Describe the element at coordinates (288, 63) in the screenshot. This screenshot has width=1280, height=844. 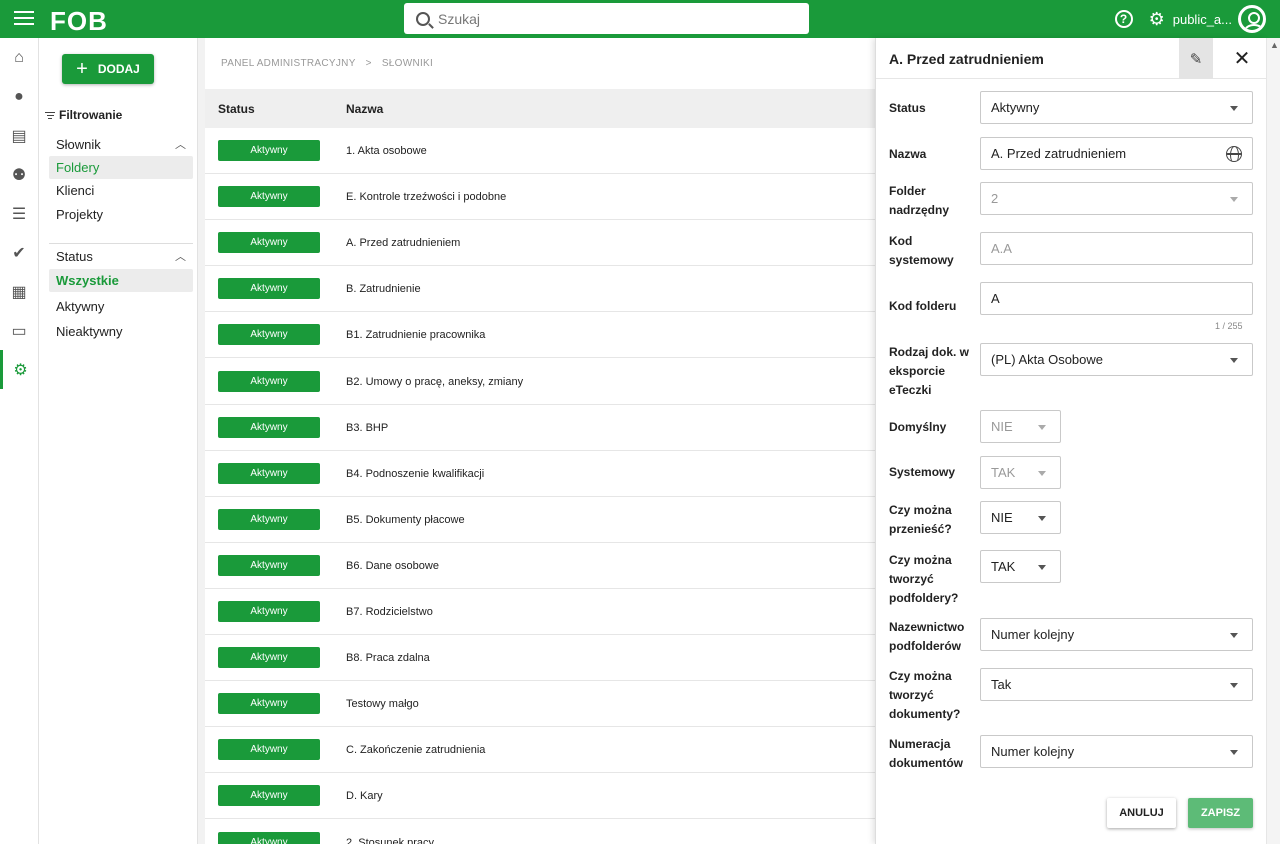
I see `breadcrumb-admin: PANEL ADMINISTRACYJNY` at that location.